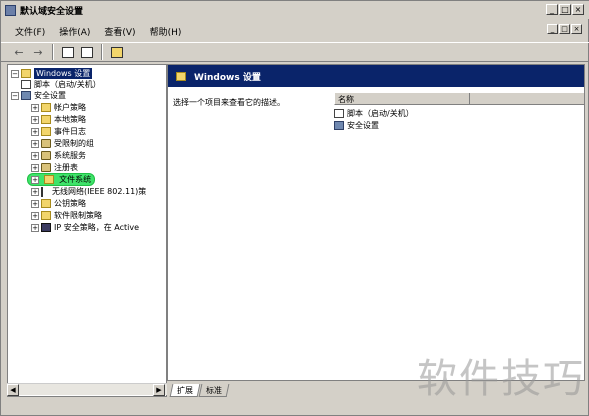 Image resolution: width=589 pixels, height=416 pixels. I want to click on tree-item-label: IP 安全策略，在 Active, so click(97, 227).